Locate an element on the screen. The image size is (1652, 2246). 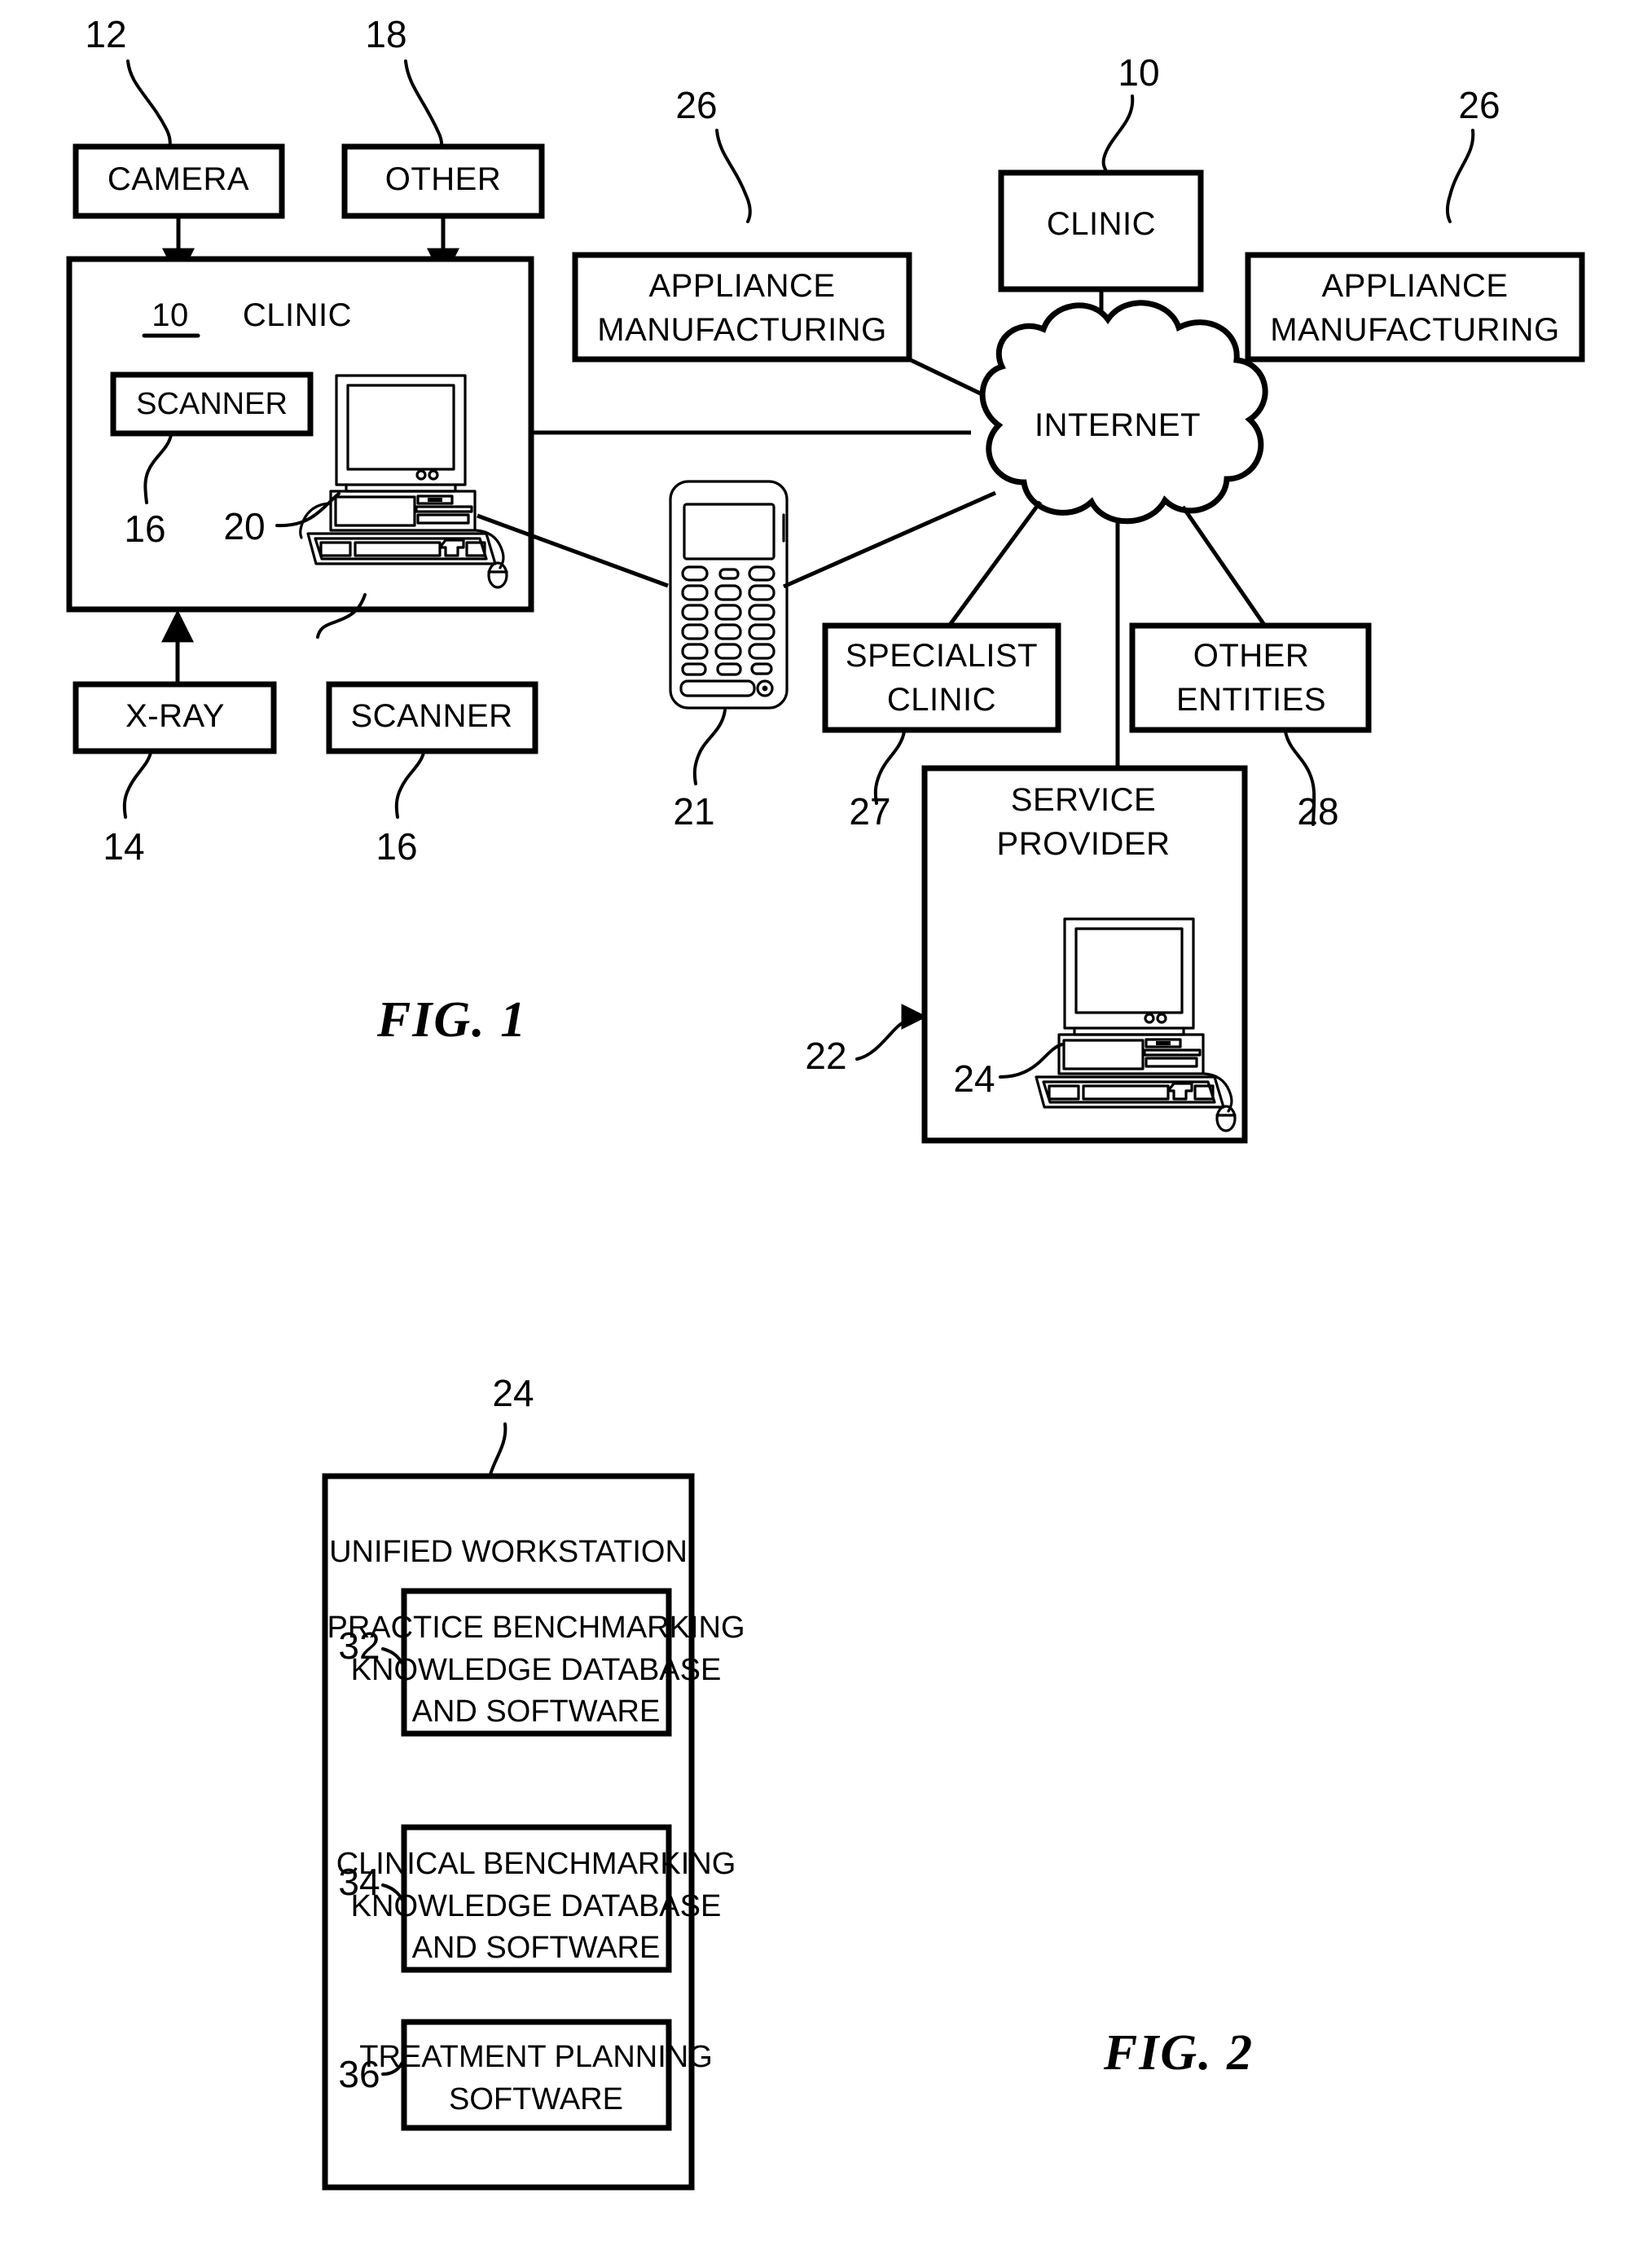
ref-14-leader is located at coordinates (137, 785).